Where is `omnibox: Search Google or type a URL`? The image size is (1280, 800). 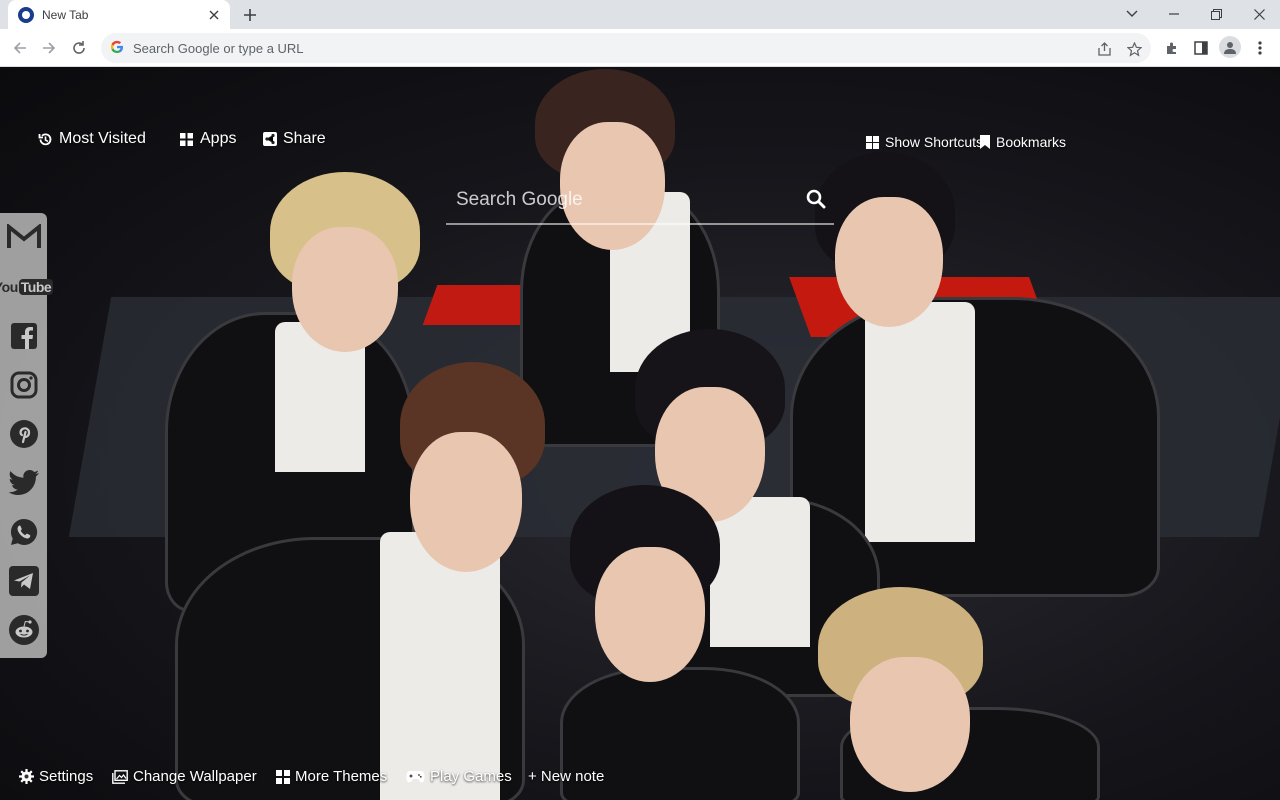
omnibox: Search Google or type a URL is located at coordinates (626, 48).